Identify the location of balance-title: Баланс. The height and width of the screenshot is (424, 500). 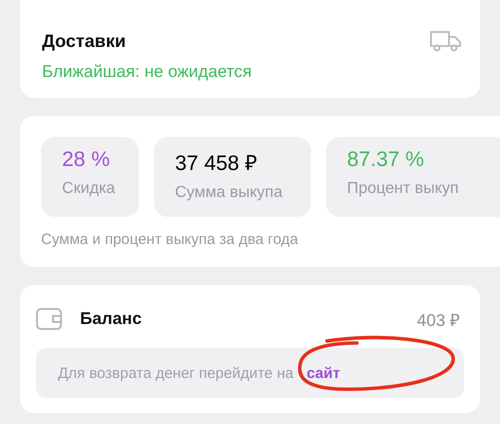
(111, 319).